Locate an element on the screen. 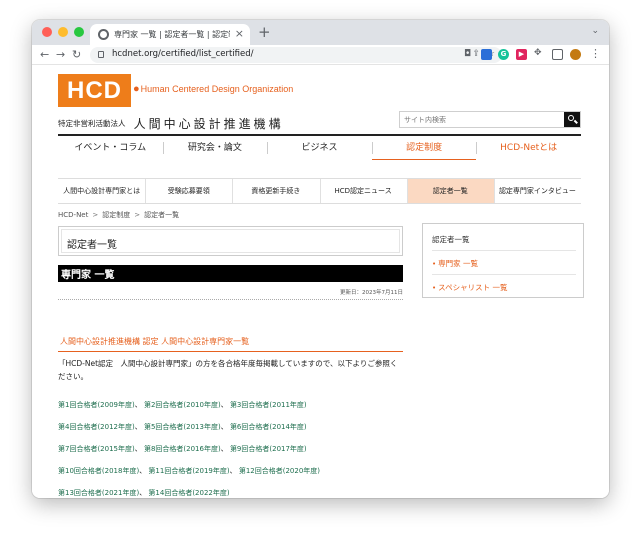 Image resolution: width=640 pixels, height=540 pixels. globe-icon is located at coordinates (103, 34).